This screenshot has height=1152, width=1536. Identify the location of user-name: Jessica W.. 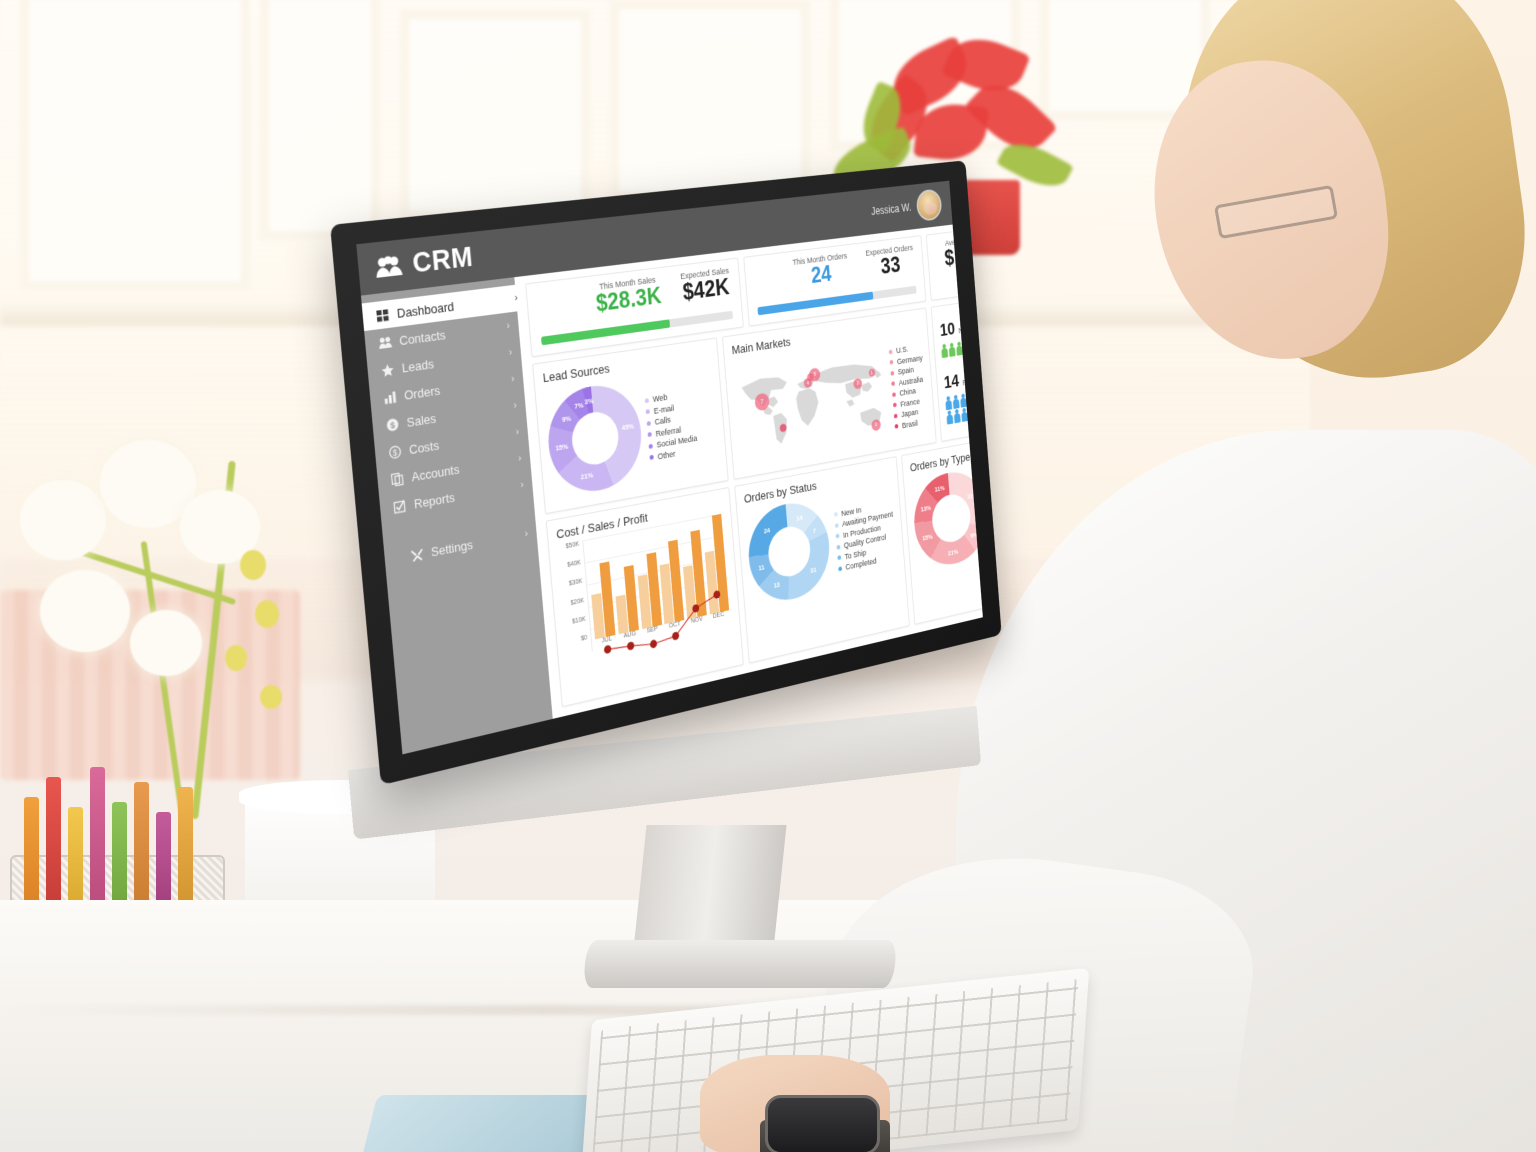
(891, 209).